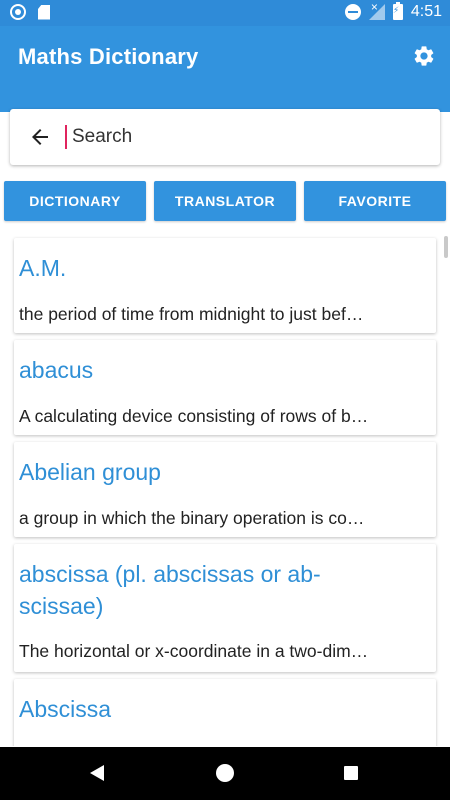  Describe the element at coordinates (90, 472) in the screenshot. I see `entry-term: Abelian group` at that location.